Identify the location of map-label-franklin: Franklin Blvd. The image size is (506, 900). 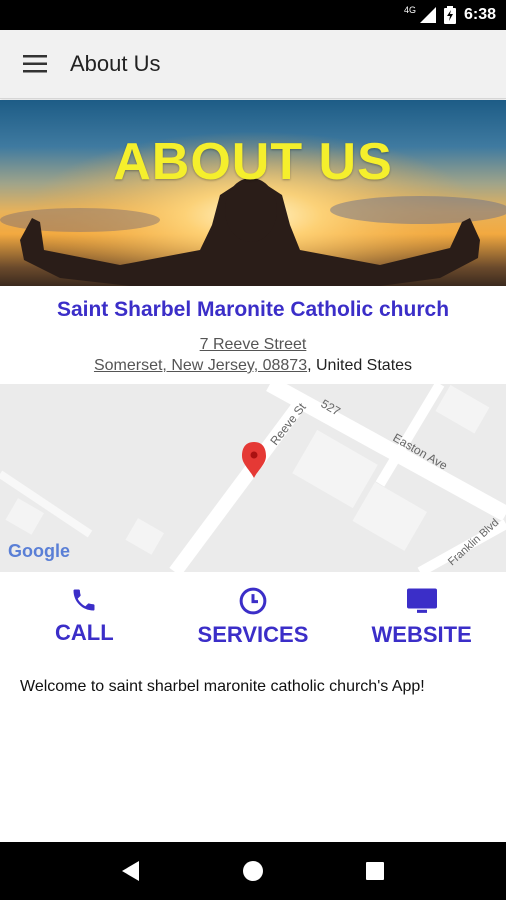
(473, 542).